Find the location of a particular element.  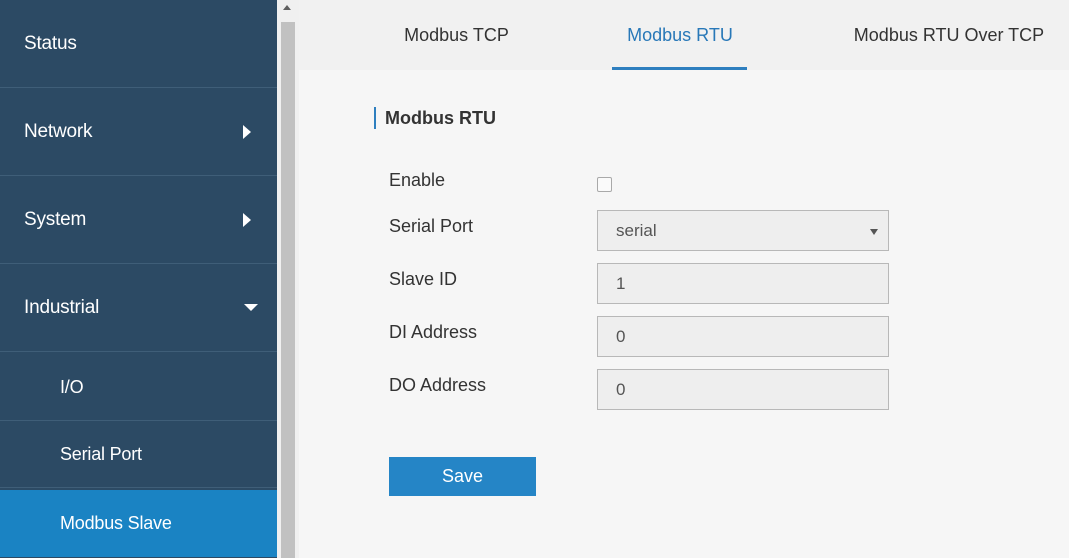

sidebar-item-label: Industrial is located at coordinates (62, 307).